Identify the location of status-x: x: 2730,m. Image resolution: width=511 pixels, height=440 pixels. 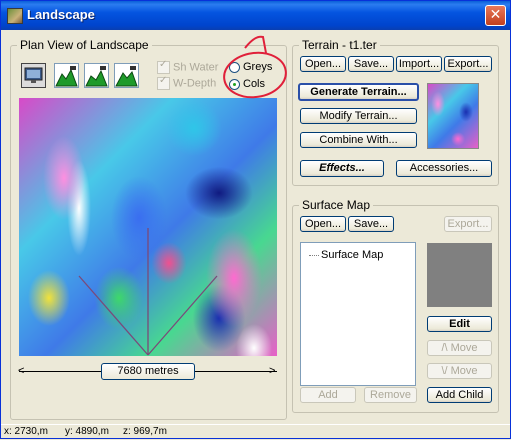
(26, 431).